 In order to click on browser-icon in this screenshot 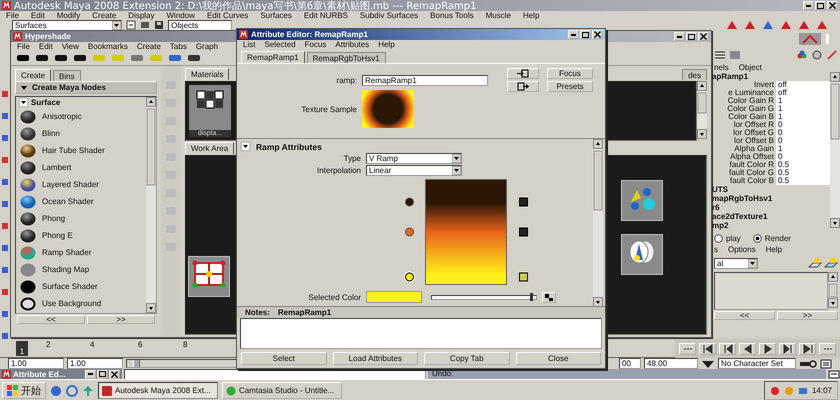, I will do `click(72, 390)`.